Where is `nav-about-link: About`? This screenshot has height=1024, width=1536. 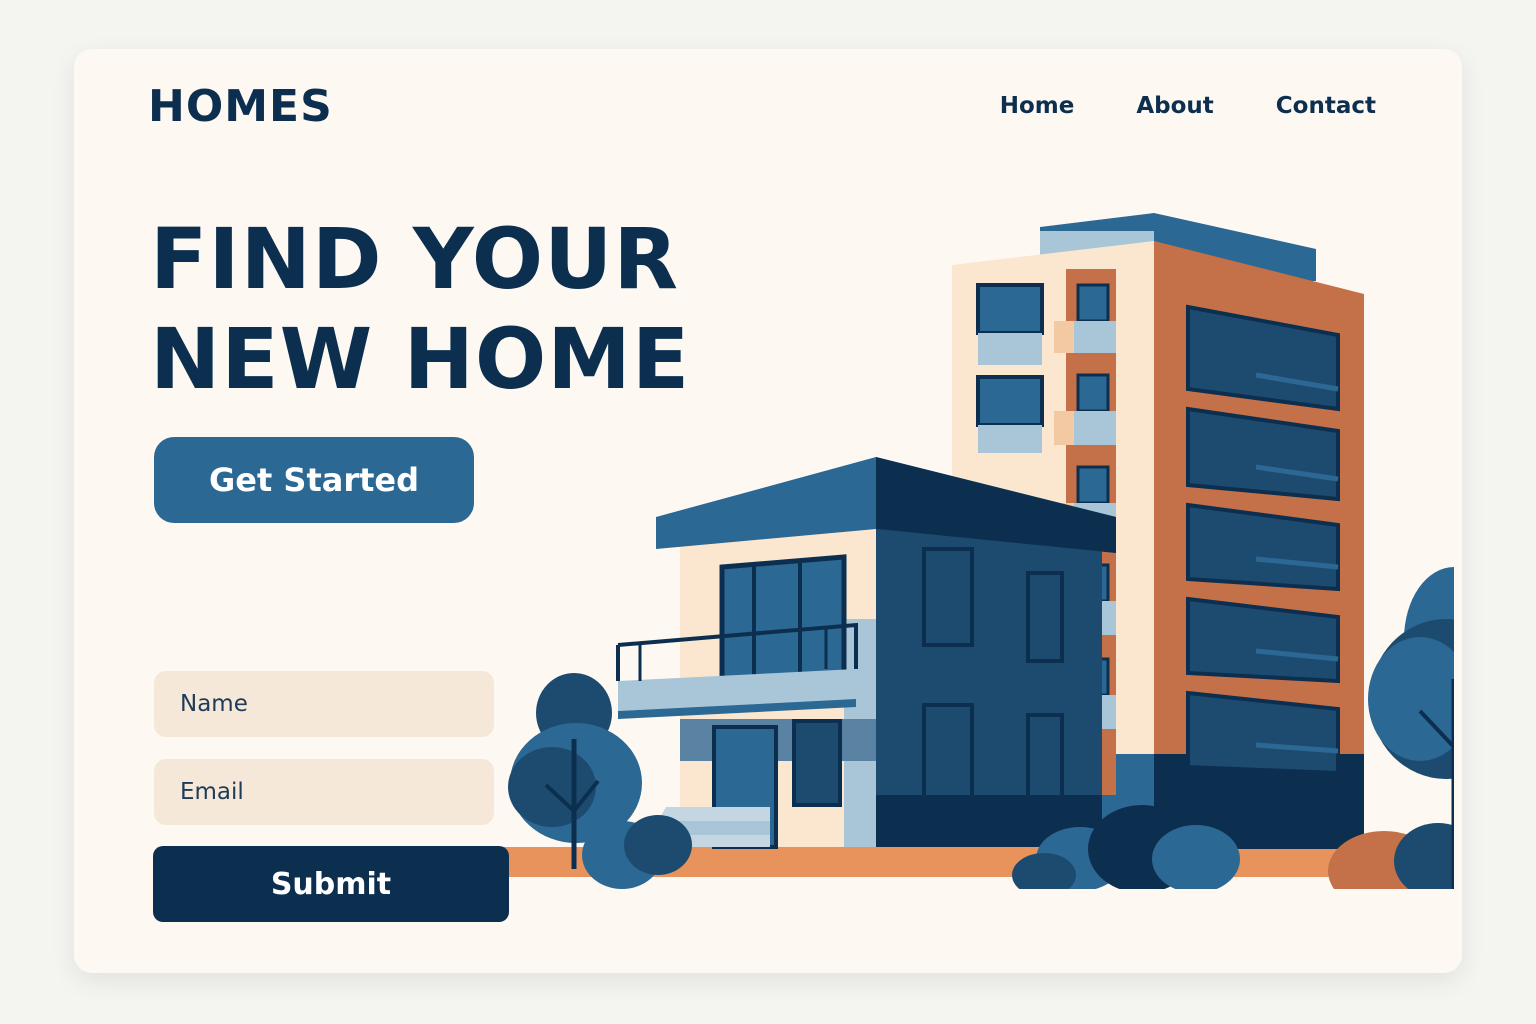 nav-about-link: About is located at coordinates (1174, 106).